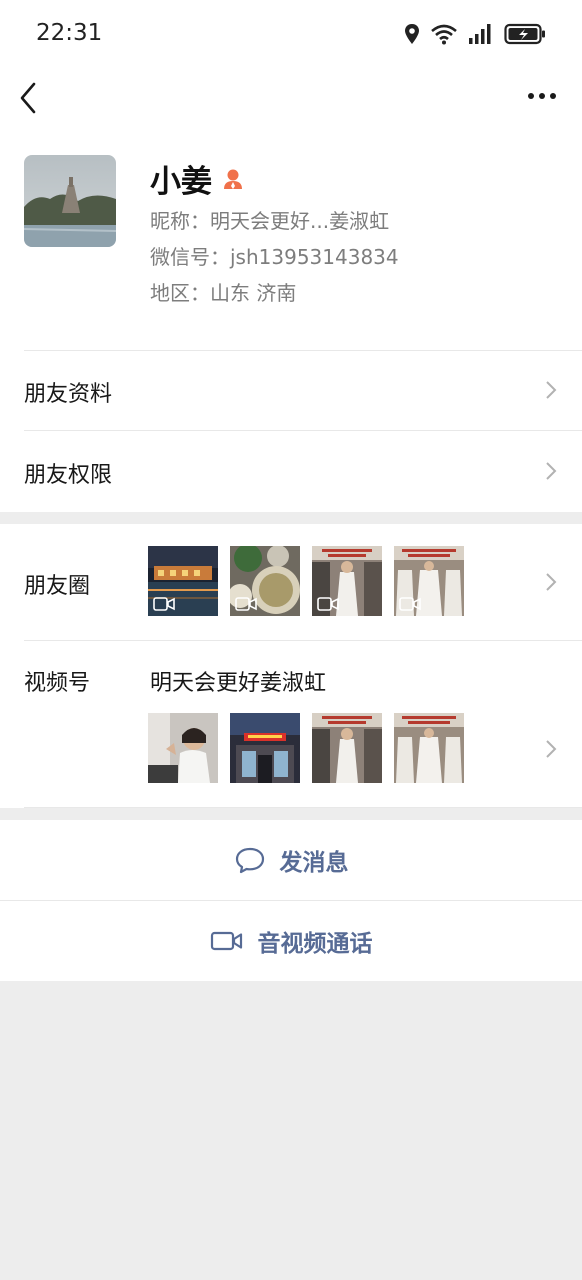 This screenshot has width=582, height=1280. Describe the element at coordinates (291, 390) in the screenshot. I see `row-friend-info: 朋友资料` at that location.